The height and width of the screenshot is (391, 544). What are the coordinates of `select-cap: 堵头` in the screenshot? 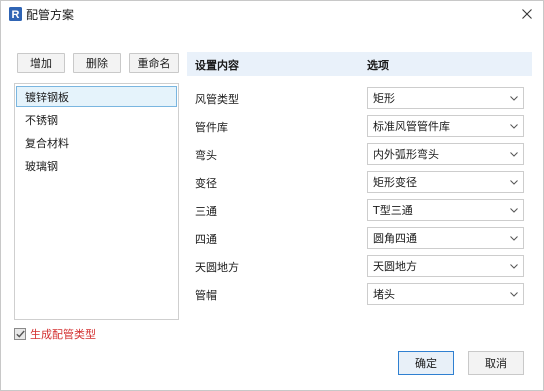 It's located at (445, 294).